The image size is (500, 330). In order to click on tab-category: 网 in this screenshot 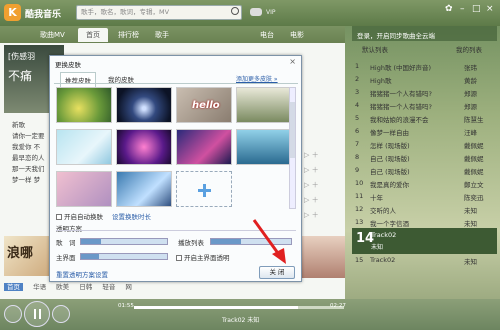, I will do `click(128, 287)`.